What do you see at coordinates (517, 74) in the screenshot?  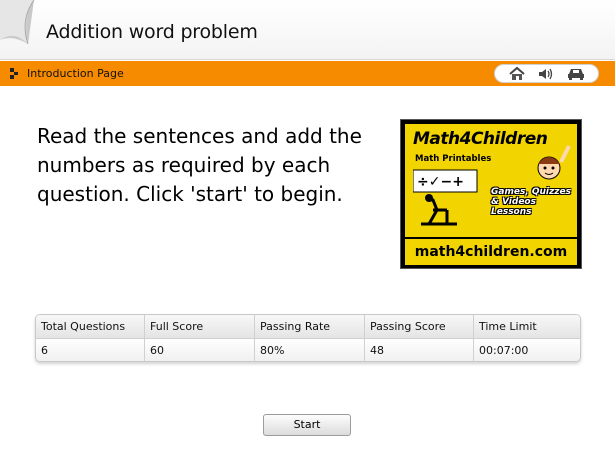 I see `home-icon` at bounding box center [517, 74].